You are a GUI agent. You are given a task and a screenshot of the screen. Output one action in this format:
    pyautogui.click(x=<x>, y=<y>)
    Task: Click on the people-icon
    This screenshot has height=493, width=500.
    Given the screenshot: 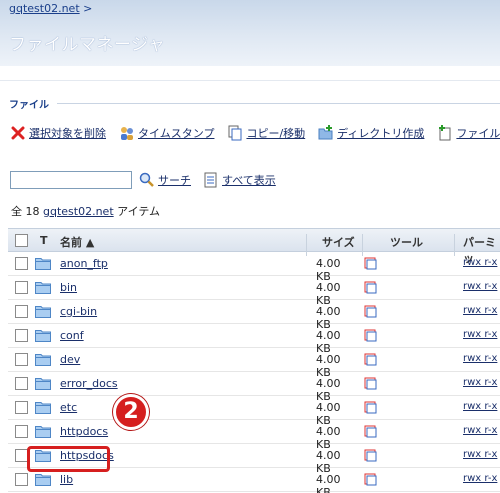 What is the action you would take?
    pyautogui.click(x=127, y=133)
    